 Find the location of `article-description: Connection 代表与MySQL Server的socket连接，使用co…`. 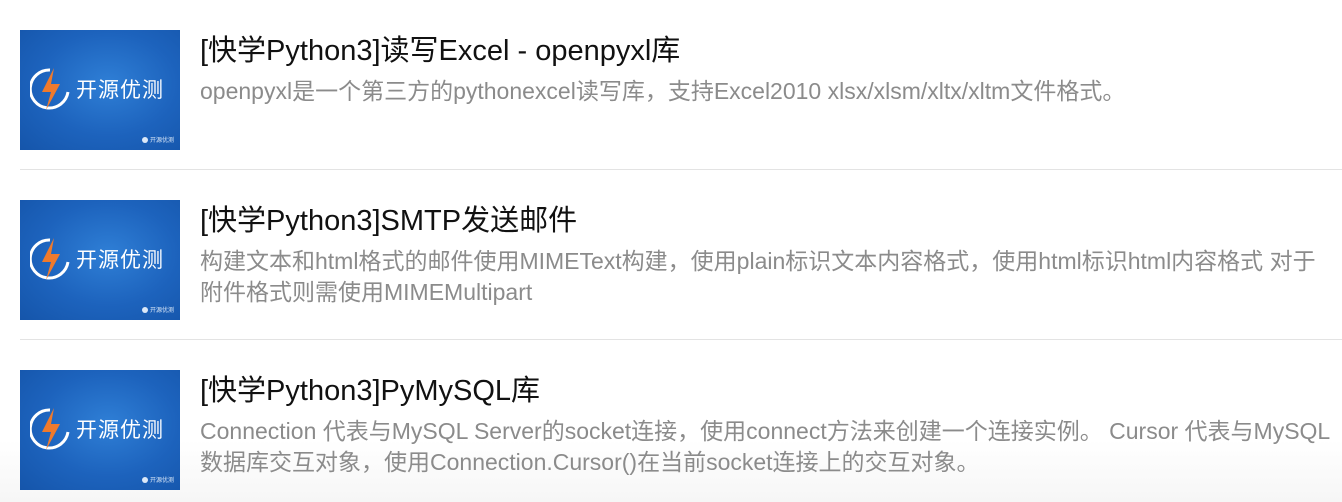

article-description: Connection 代表与MySQL Server的socket连接，使用co… is located at coordinates (765, 446).